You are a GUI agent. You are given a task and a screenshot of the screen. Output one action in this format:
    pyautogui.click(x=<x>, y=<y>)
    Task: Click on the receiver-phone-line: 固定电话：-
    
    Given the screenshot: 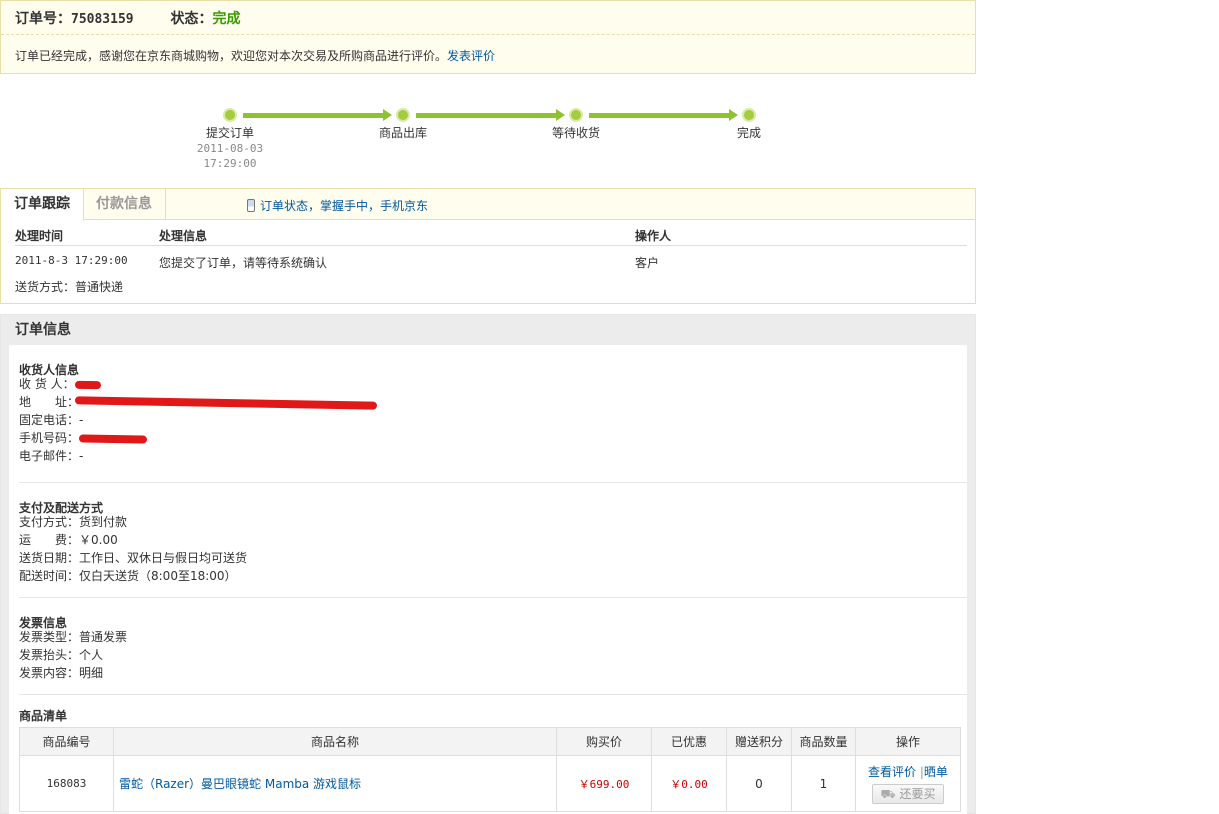 What is the action you would take?
    pyautogui.click(x=493, y=420)
    